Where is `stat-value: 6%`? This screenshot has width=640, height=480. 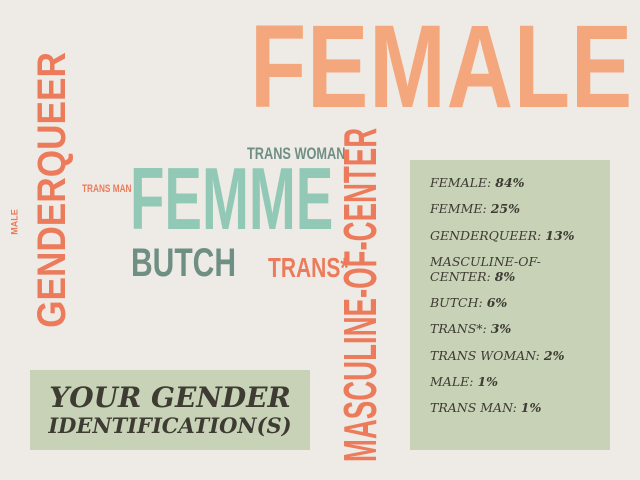
stat-value: 6% is located at coordinates (497, 302).